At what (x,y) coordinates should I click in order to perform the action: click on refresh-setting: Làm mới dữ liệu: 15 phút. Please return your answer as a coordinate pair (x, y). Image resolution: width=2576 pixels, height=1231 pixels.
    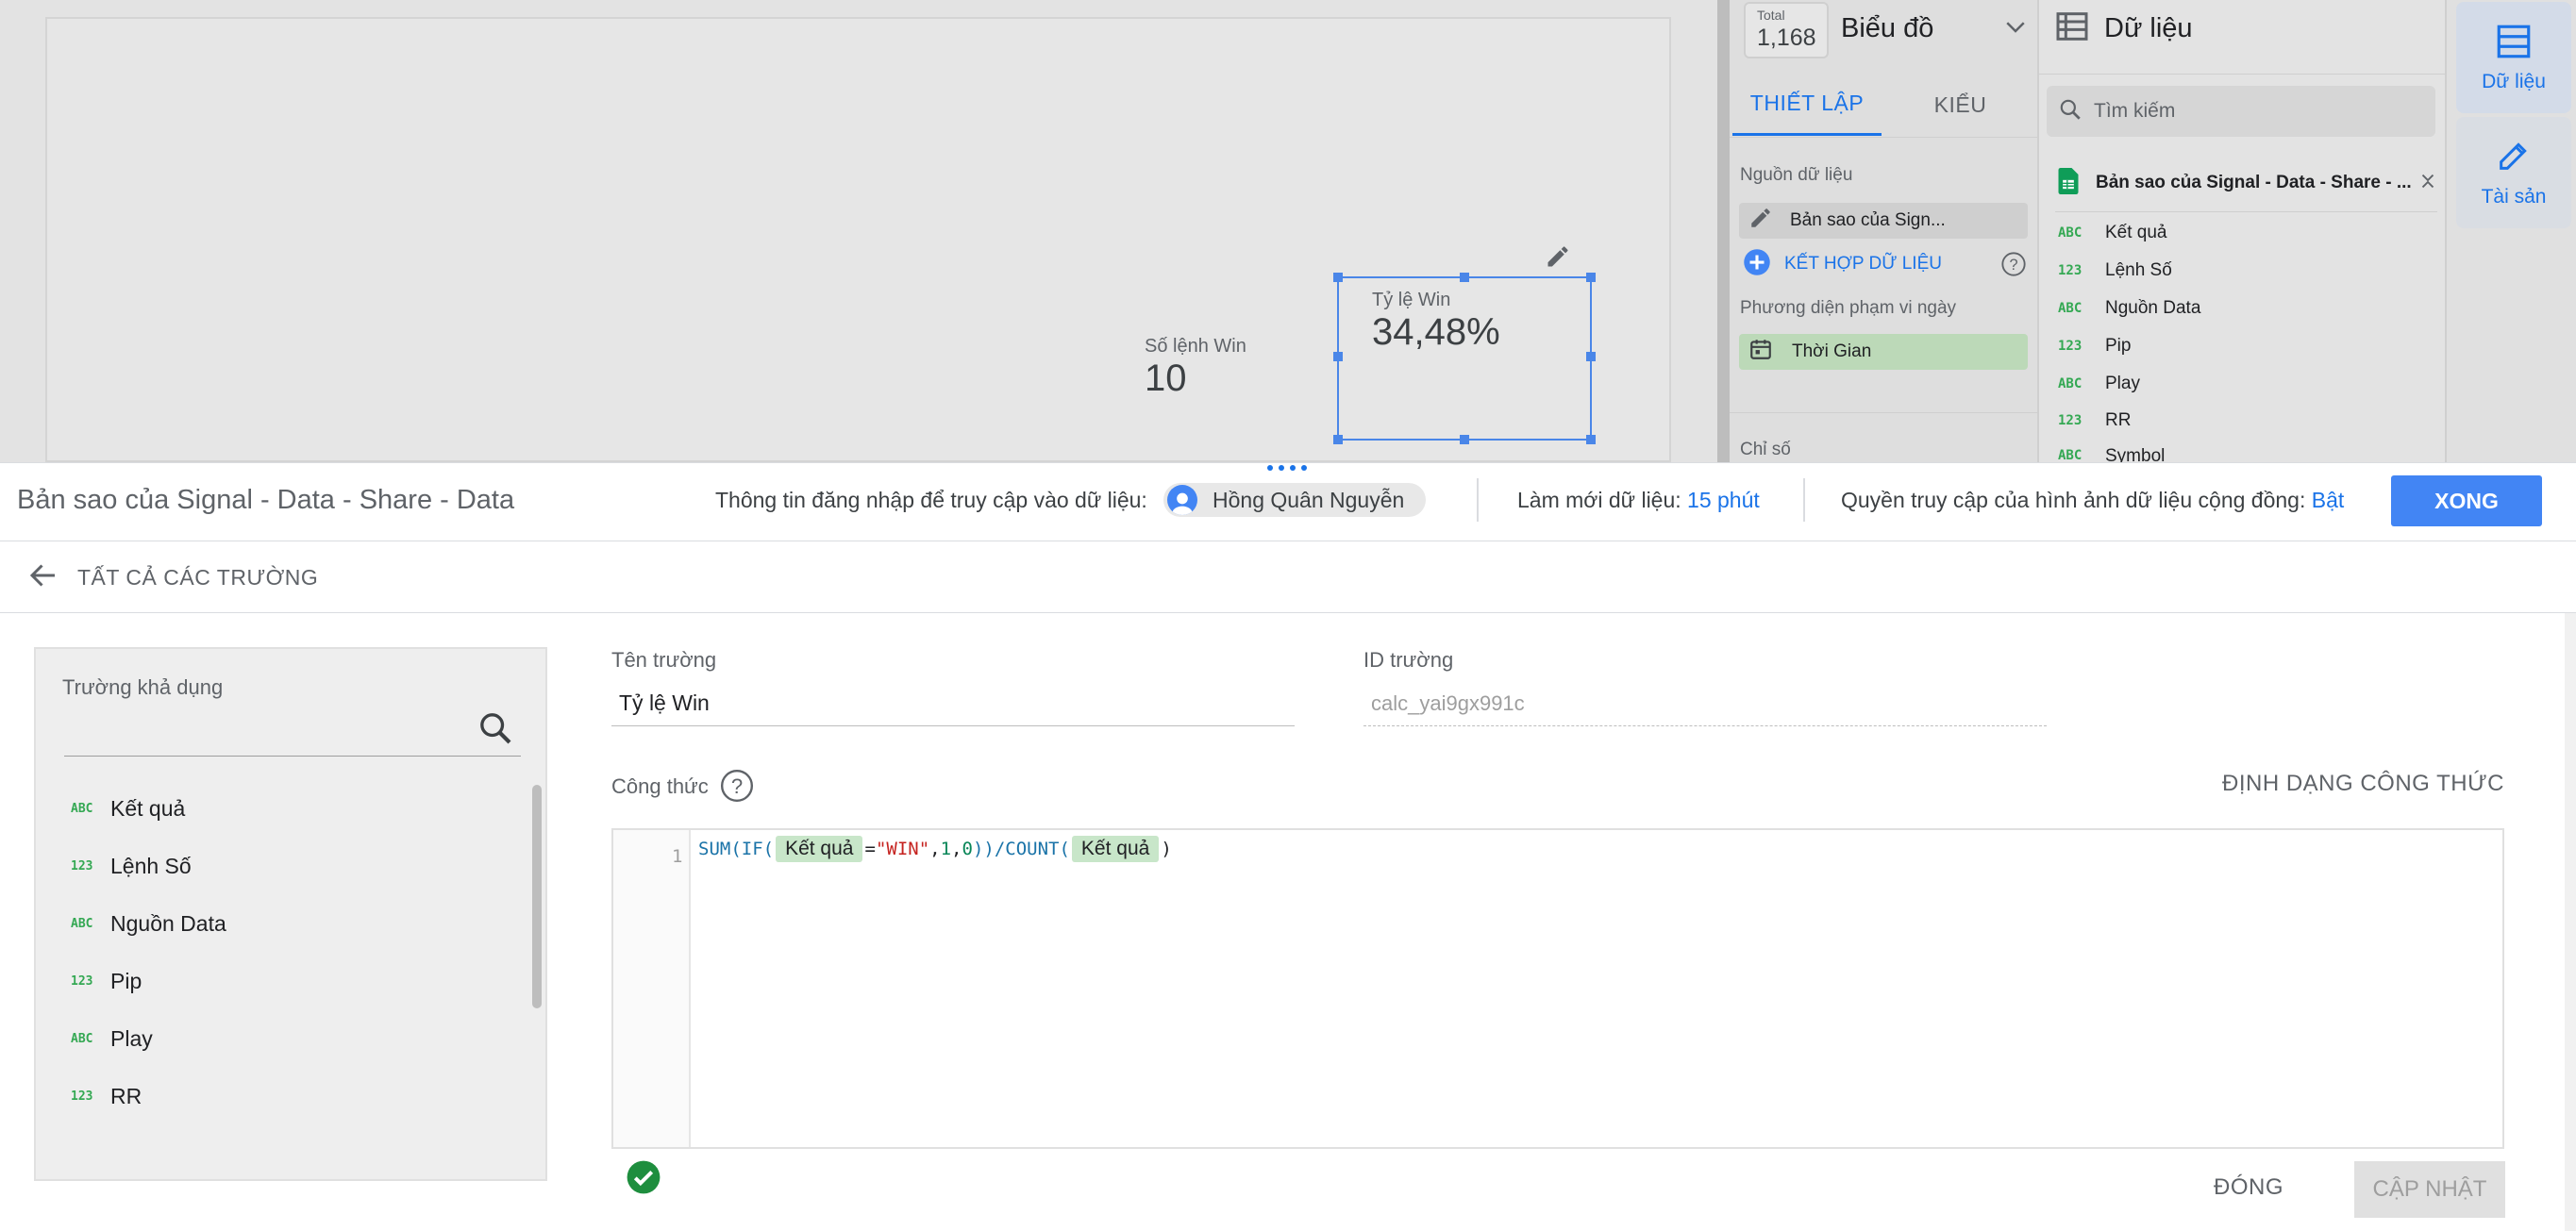
    Looking at the image, I should click on (1638, 500).